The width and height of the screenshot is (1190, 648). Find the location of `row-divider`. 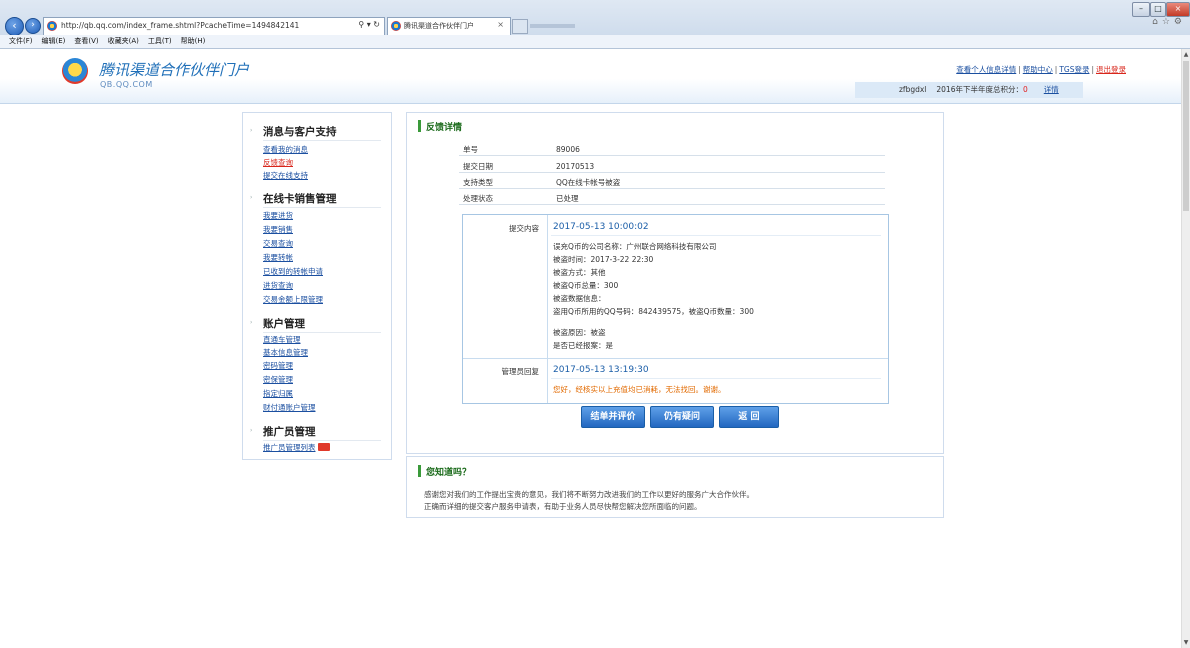

row-divider is located at coordinates (675, 358).